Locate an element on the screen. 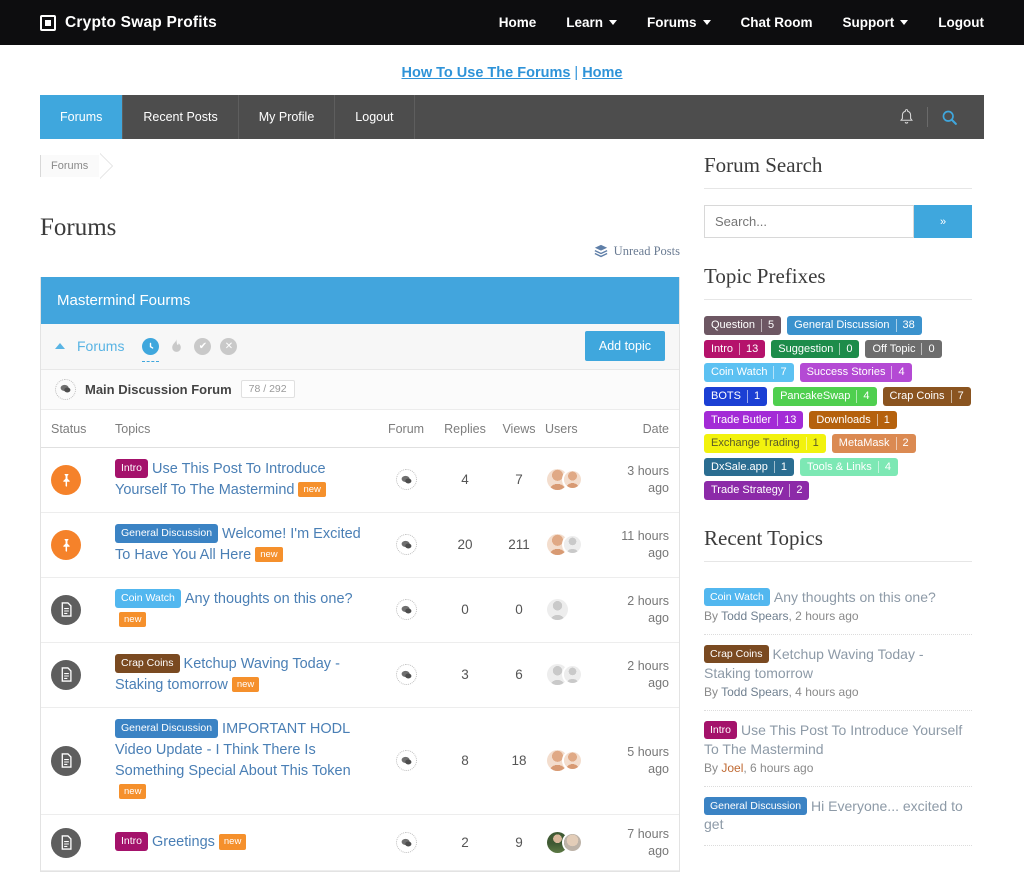 The width and height of the screenshot is (1024, 872). prefix-tag: PancakeSwap4 is located at coordinates (824, 396).